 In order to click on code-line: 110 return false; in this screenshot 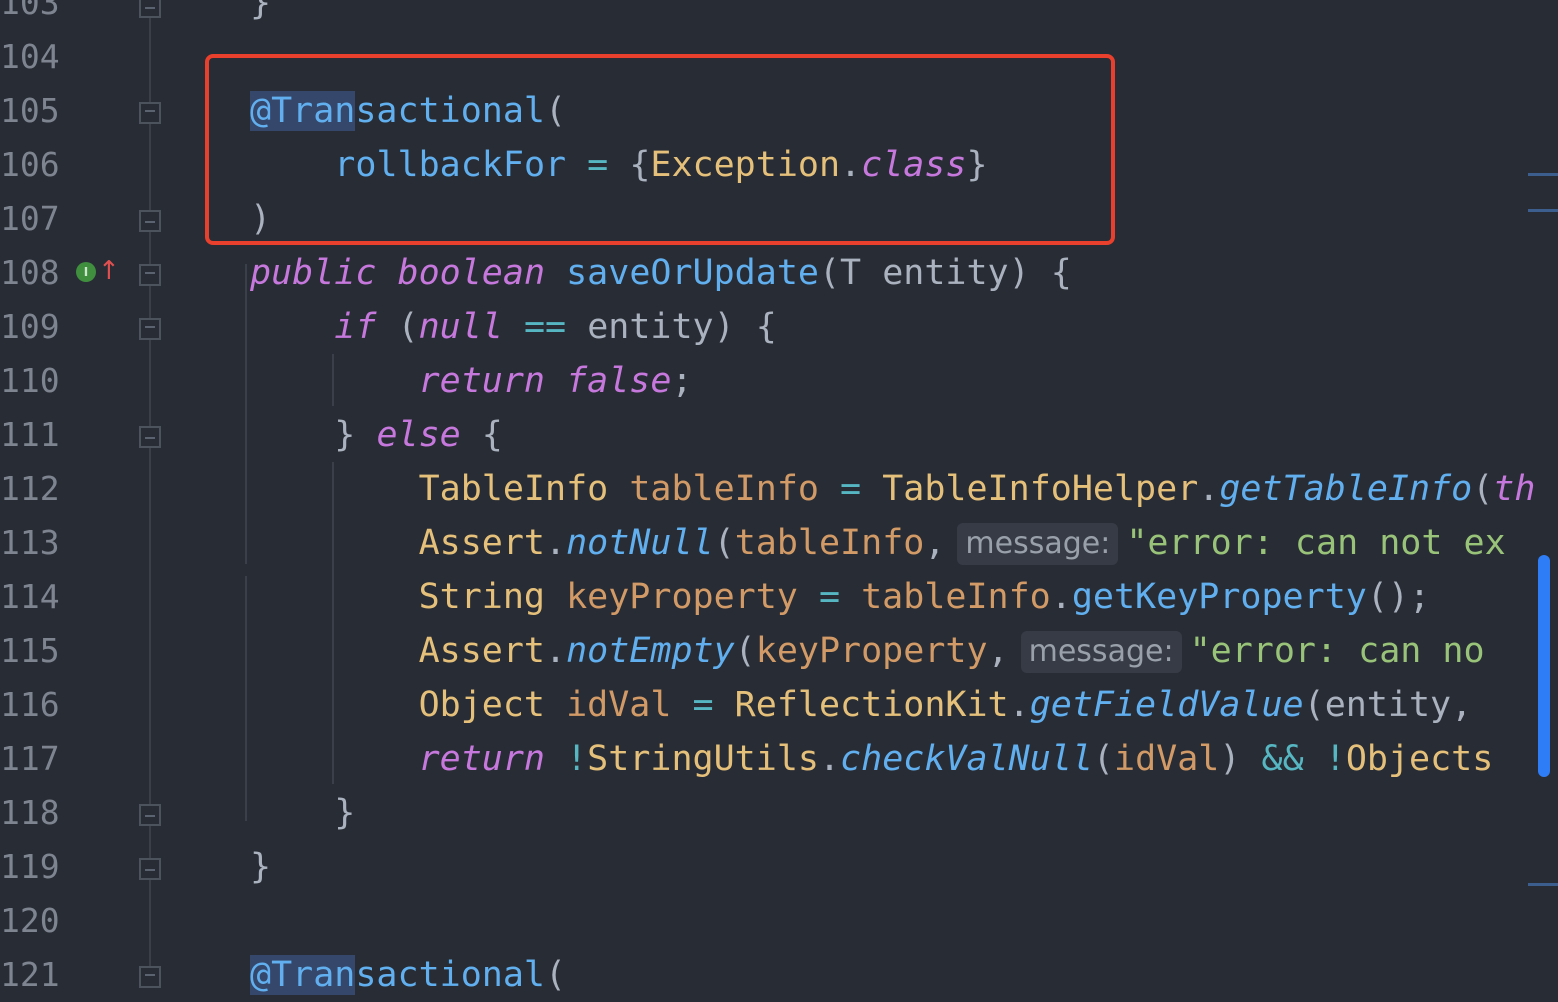, I will do `click(779, 381)`.